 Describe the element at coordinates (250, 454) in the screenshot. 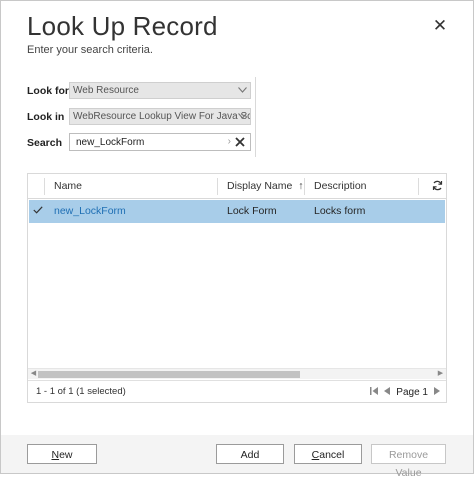

I see `add-button: Add` at that location.